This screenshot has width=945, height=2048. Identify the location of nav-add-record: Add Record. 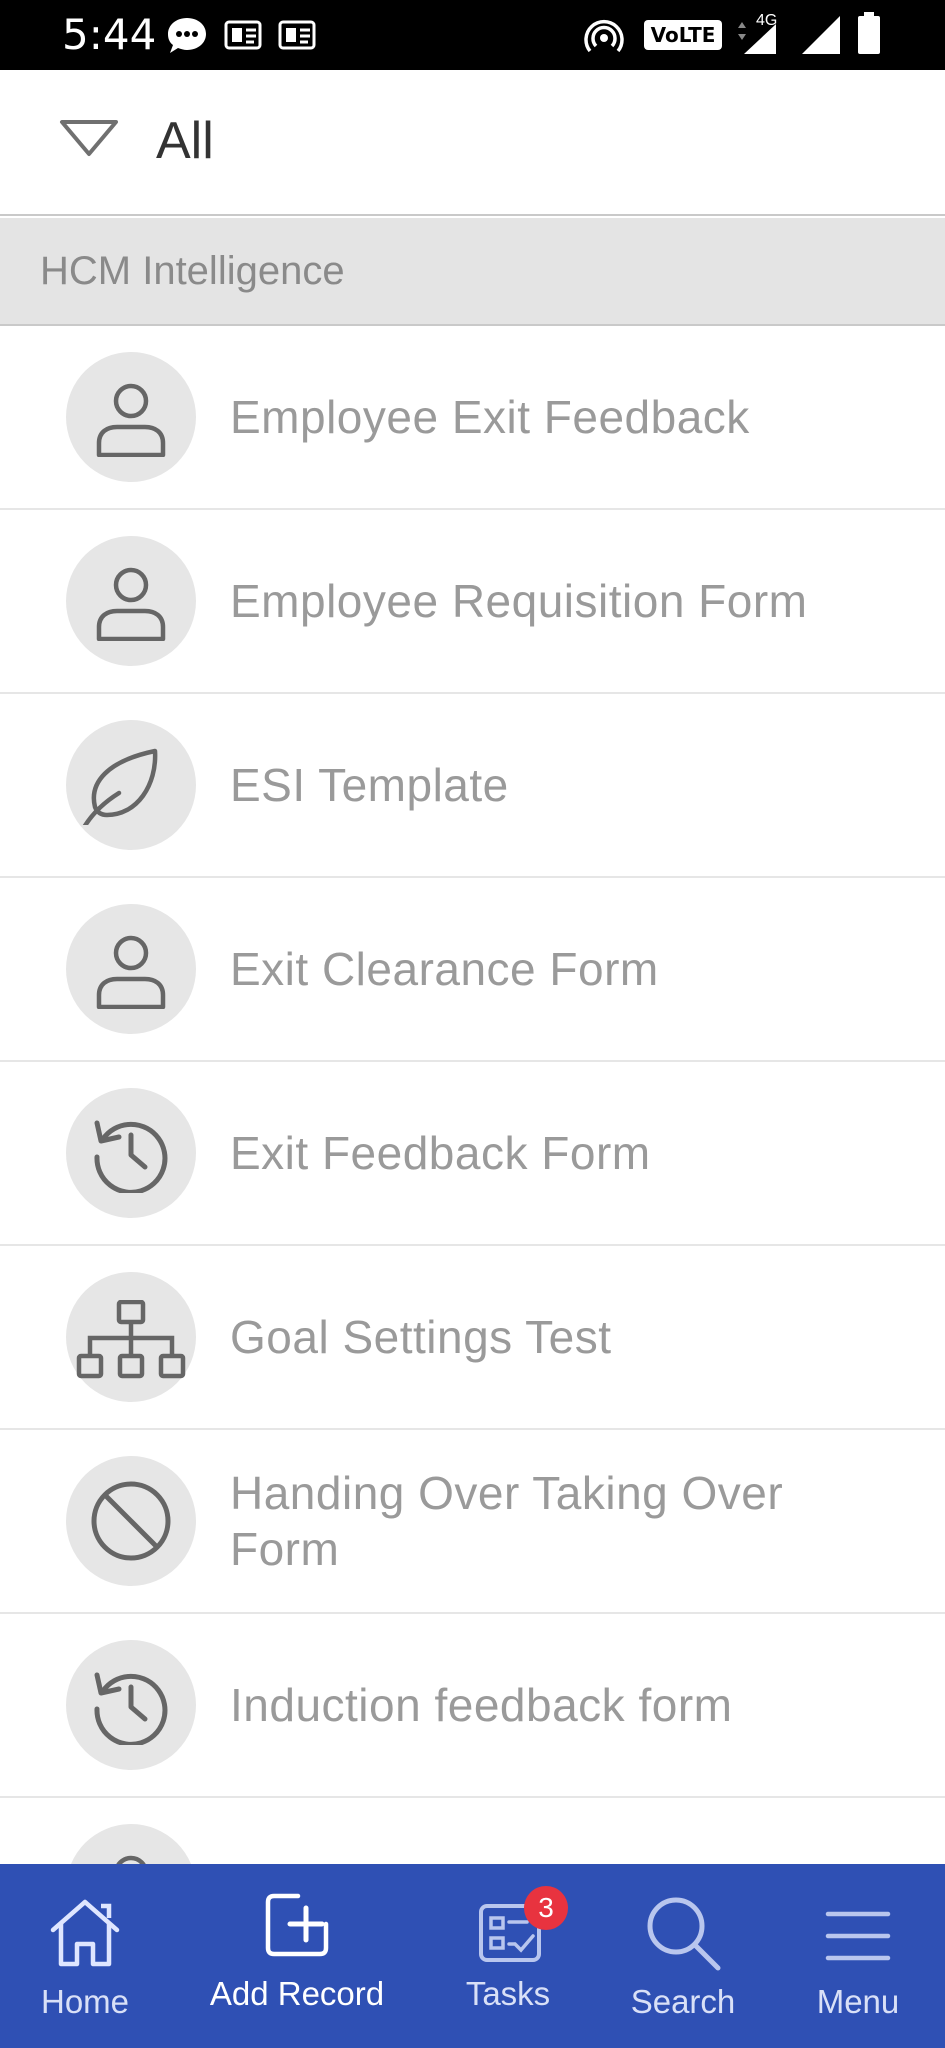
(297, 1956).